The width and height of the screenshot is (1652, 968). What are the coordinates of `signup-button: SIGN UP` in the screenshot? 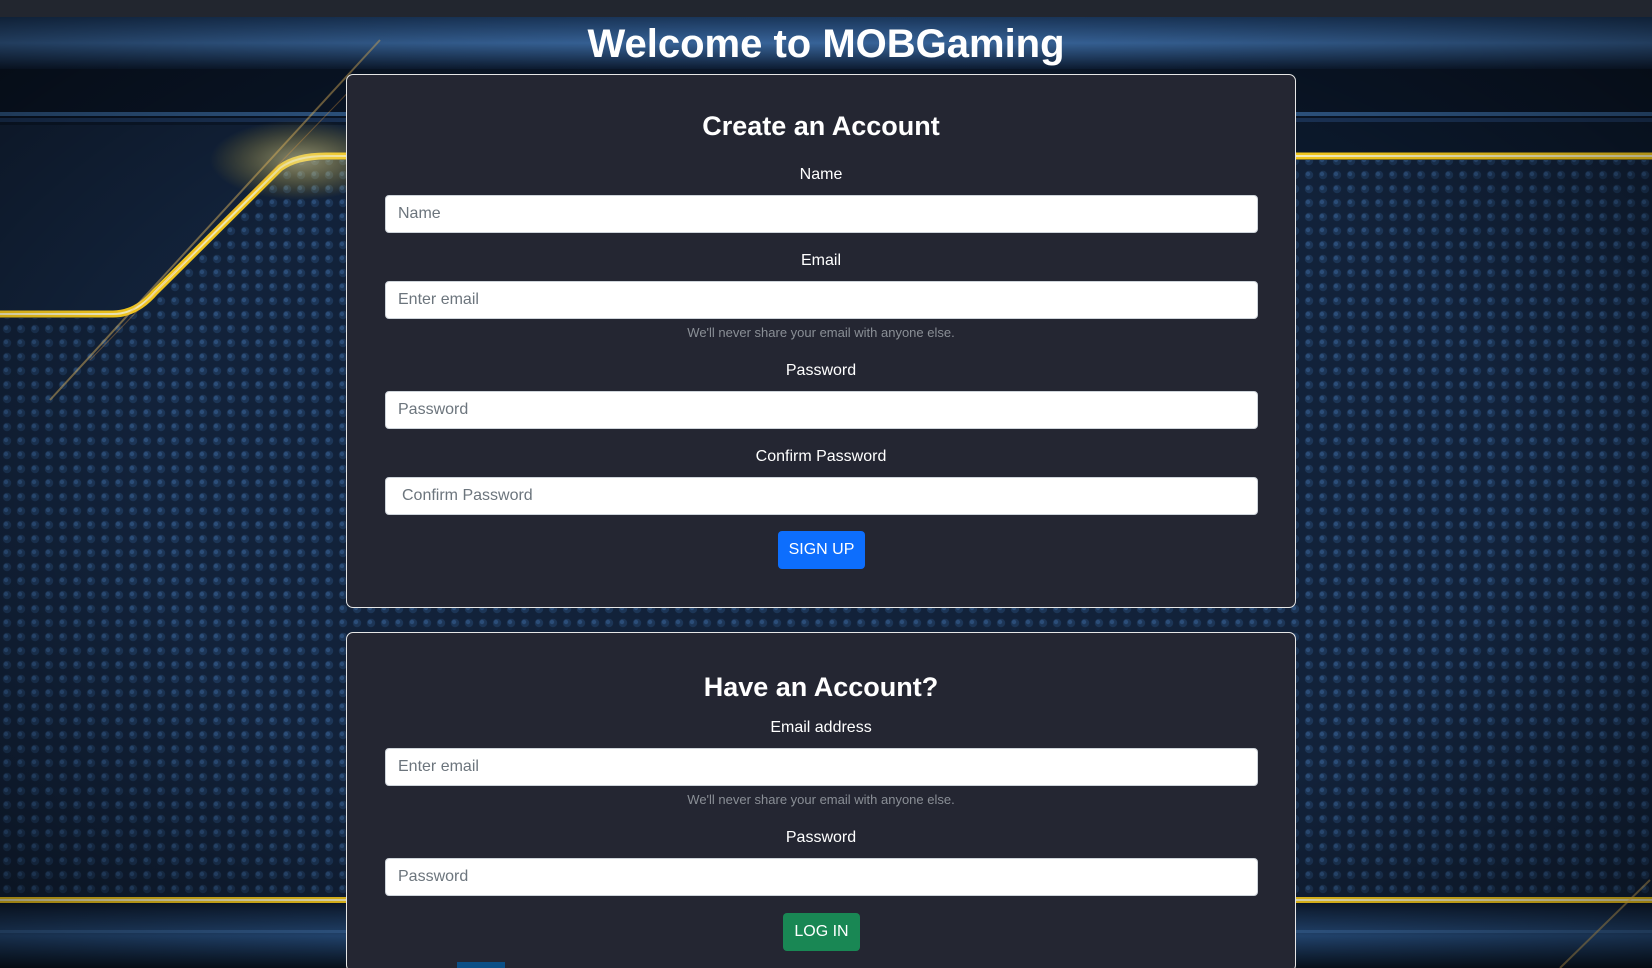 It's located at (821, 550).